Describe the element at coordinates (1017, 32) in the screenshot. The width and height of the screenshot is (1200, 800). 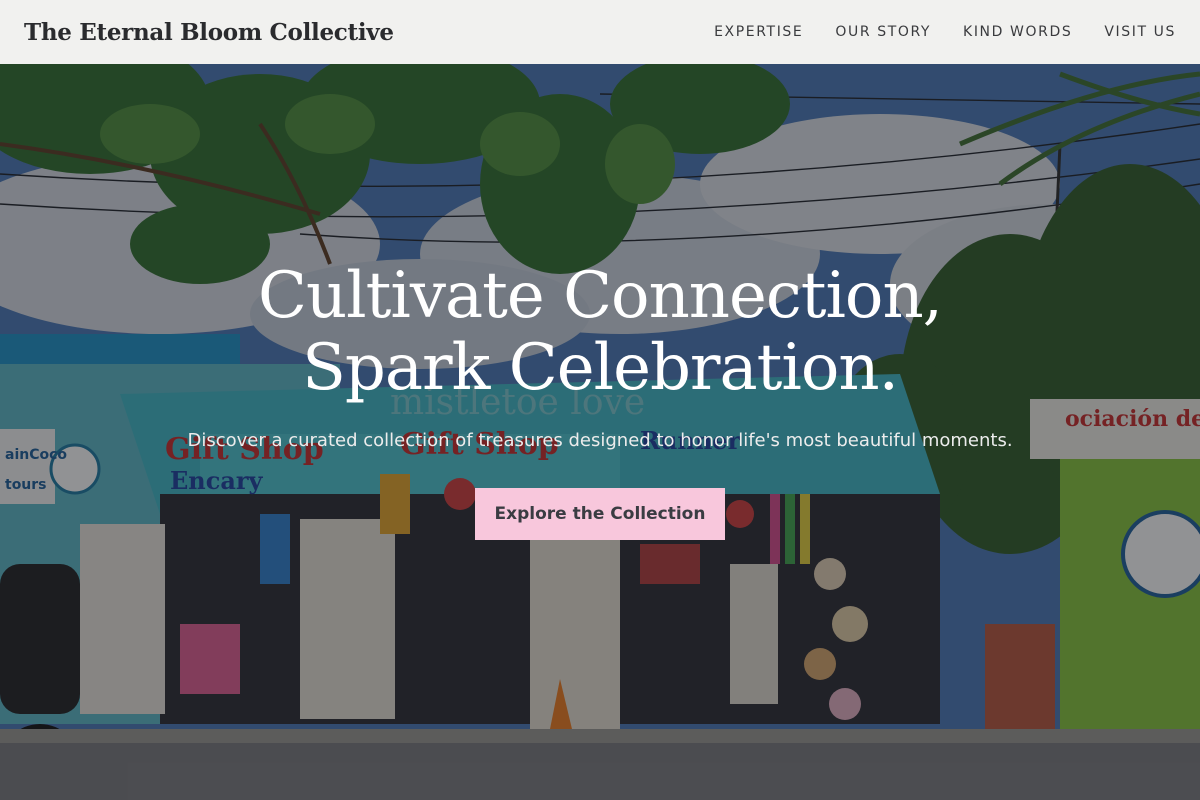
I see `nav-link-kind-words: KIND WORDS` at that location.